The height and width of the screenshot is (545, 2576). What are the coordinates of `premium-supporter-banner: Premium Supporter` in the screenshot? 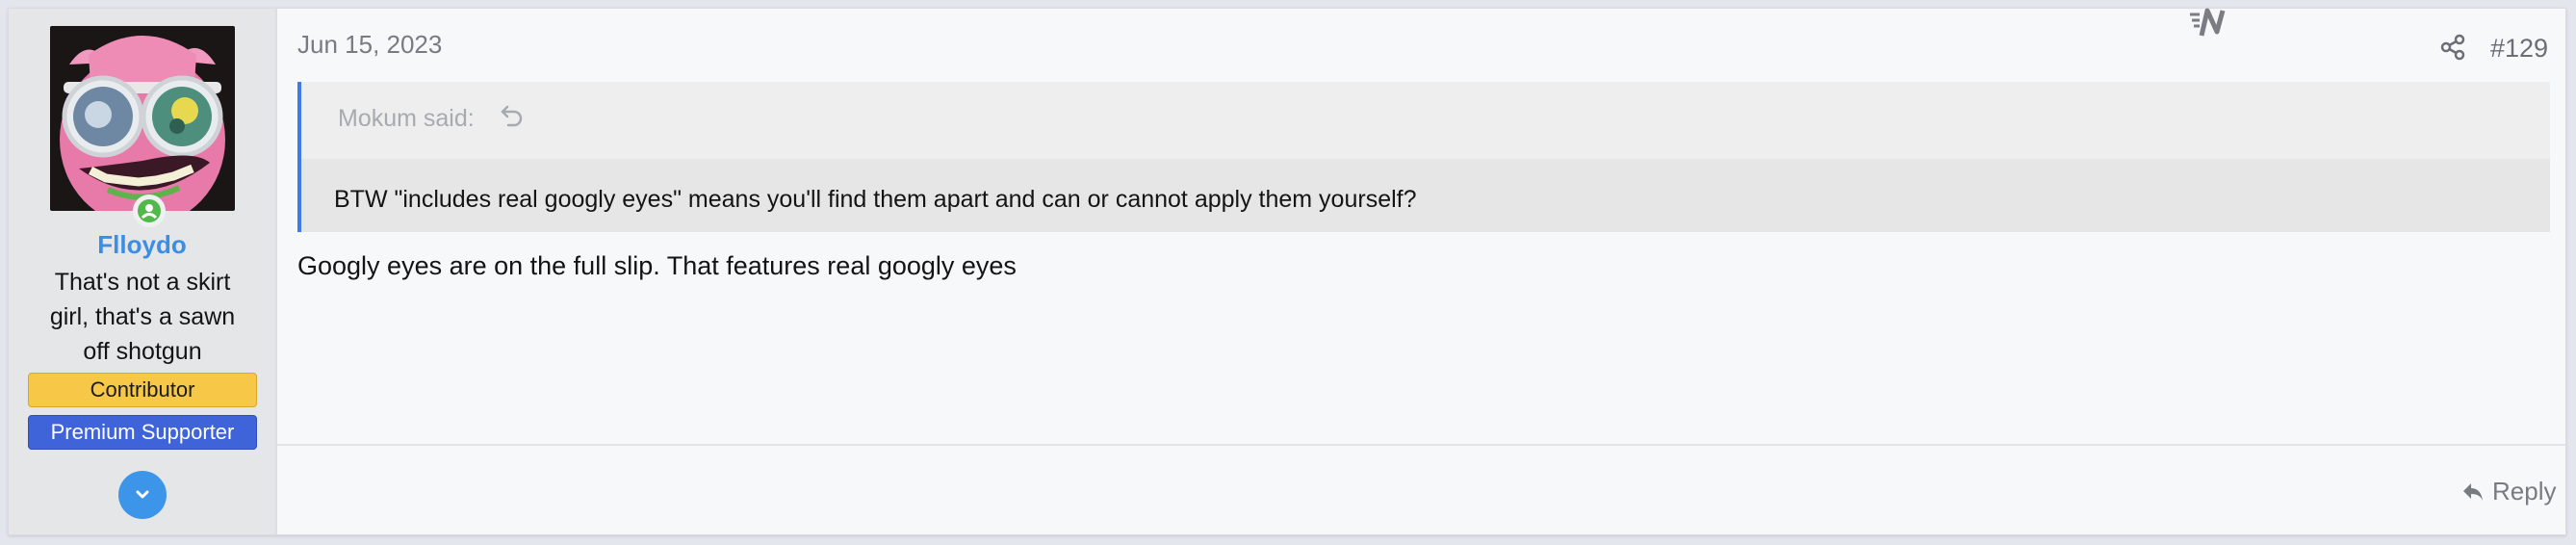 It's located at (143, 432).